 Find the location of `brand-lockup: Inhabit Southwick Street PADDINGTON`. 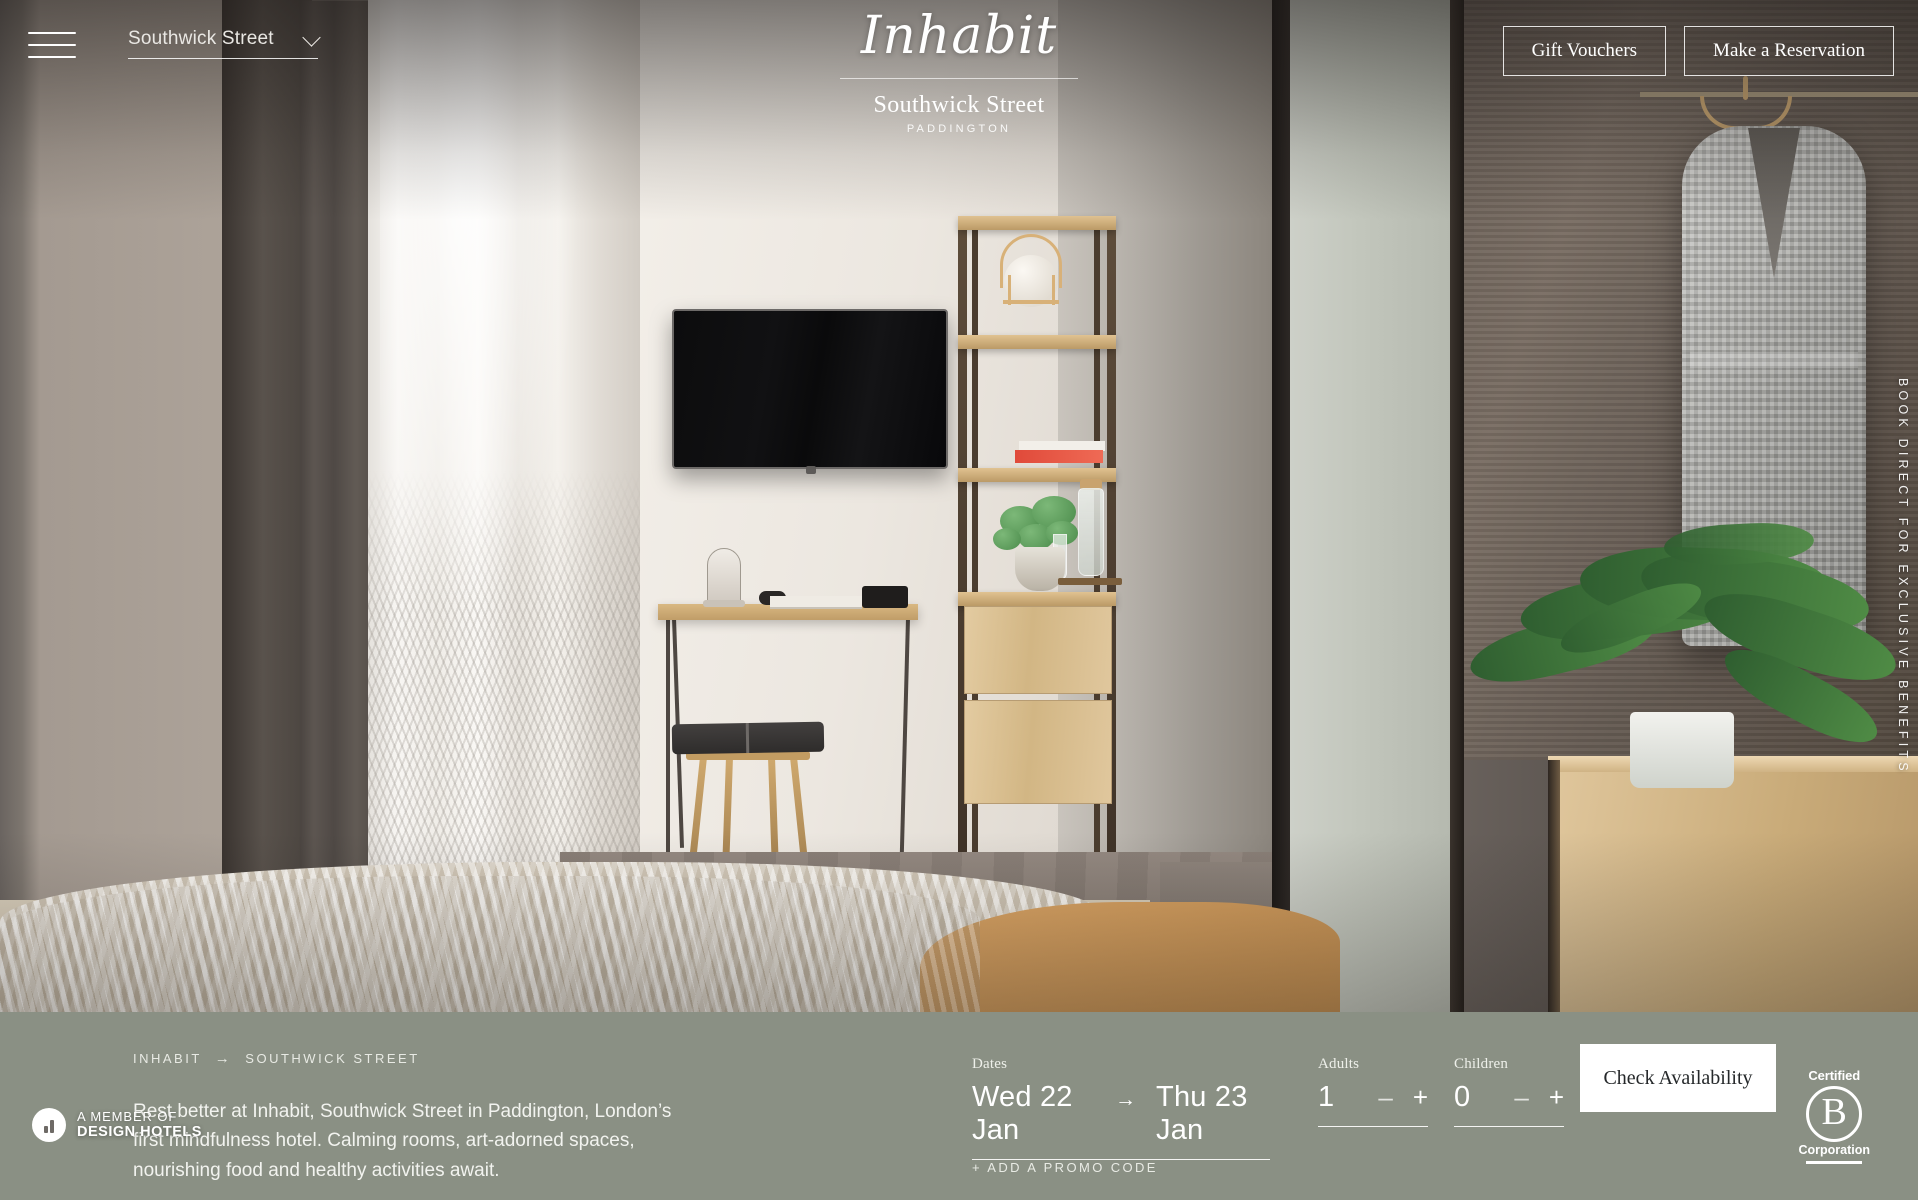

brand-lockup: Inhabit Southwick Street PADDINGTON is located at coordinates (959, 72).